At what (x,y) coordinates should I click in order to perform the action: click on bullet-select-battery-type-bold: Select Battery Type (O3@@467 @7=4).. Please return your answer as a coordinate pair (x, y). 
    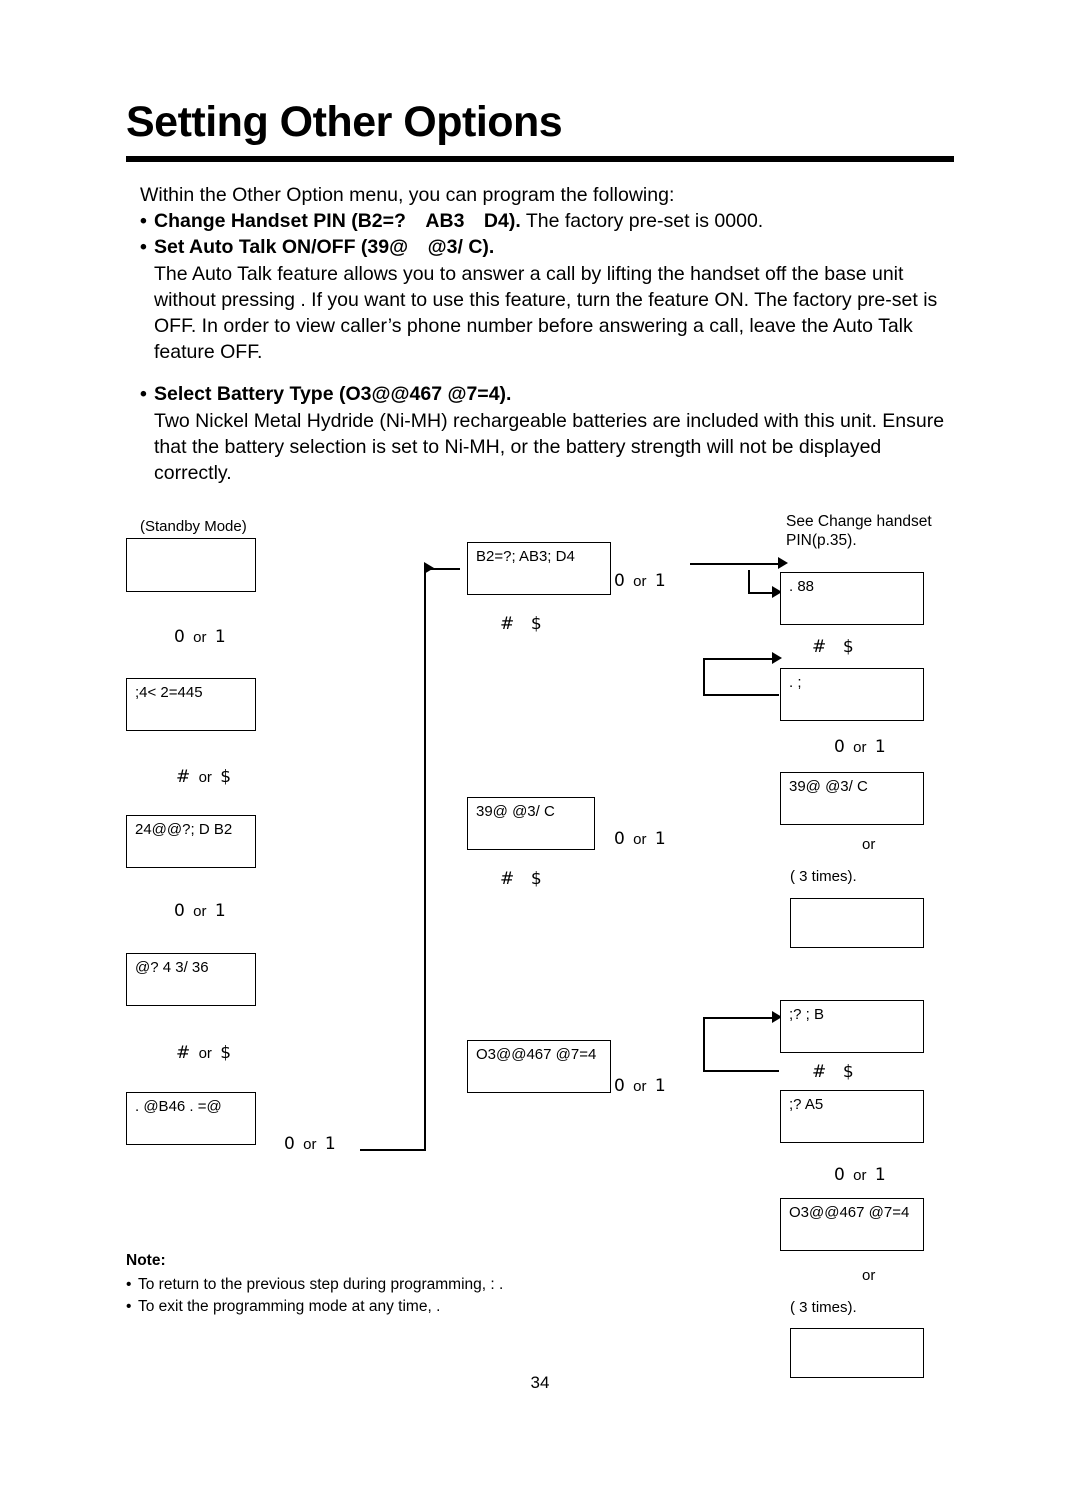
    Looking at the image, I should click on (333, 394).